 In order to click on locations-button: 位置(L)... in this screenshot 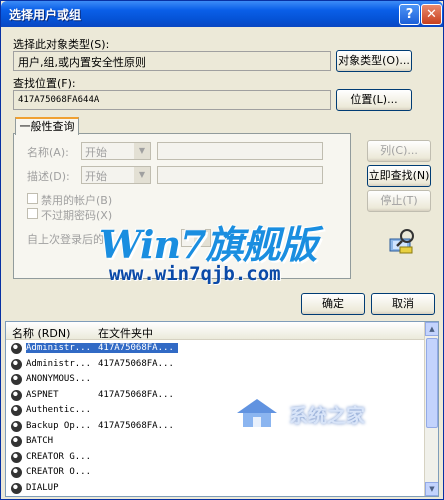, I will do `click(374, 100)`.